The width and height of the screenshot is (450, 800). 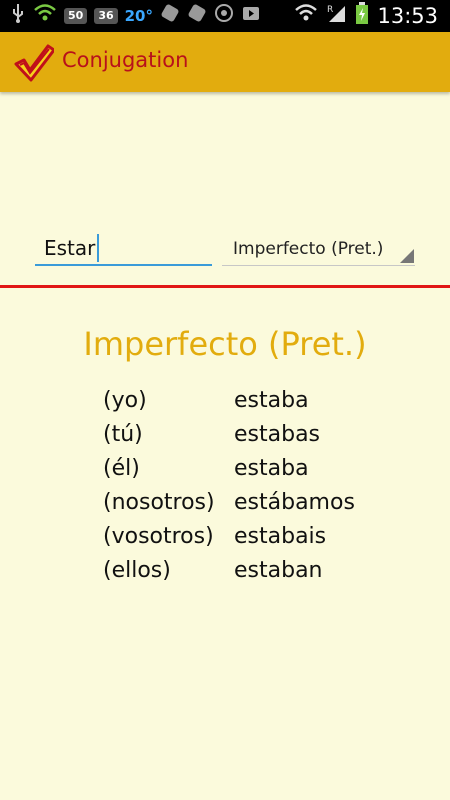 I want to click on conjugation-row: (tú) estabas, so click(x=253, y=439).